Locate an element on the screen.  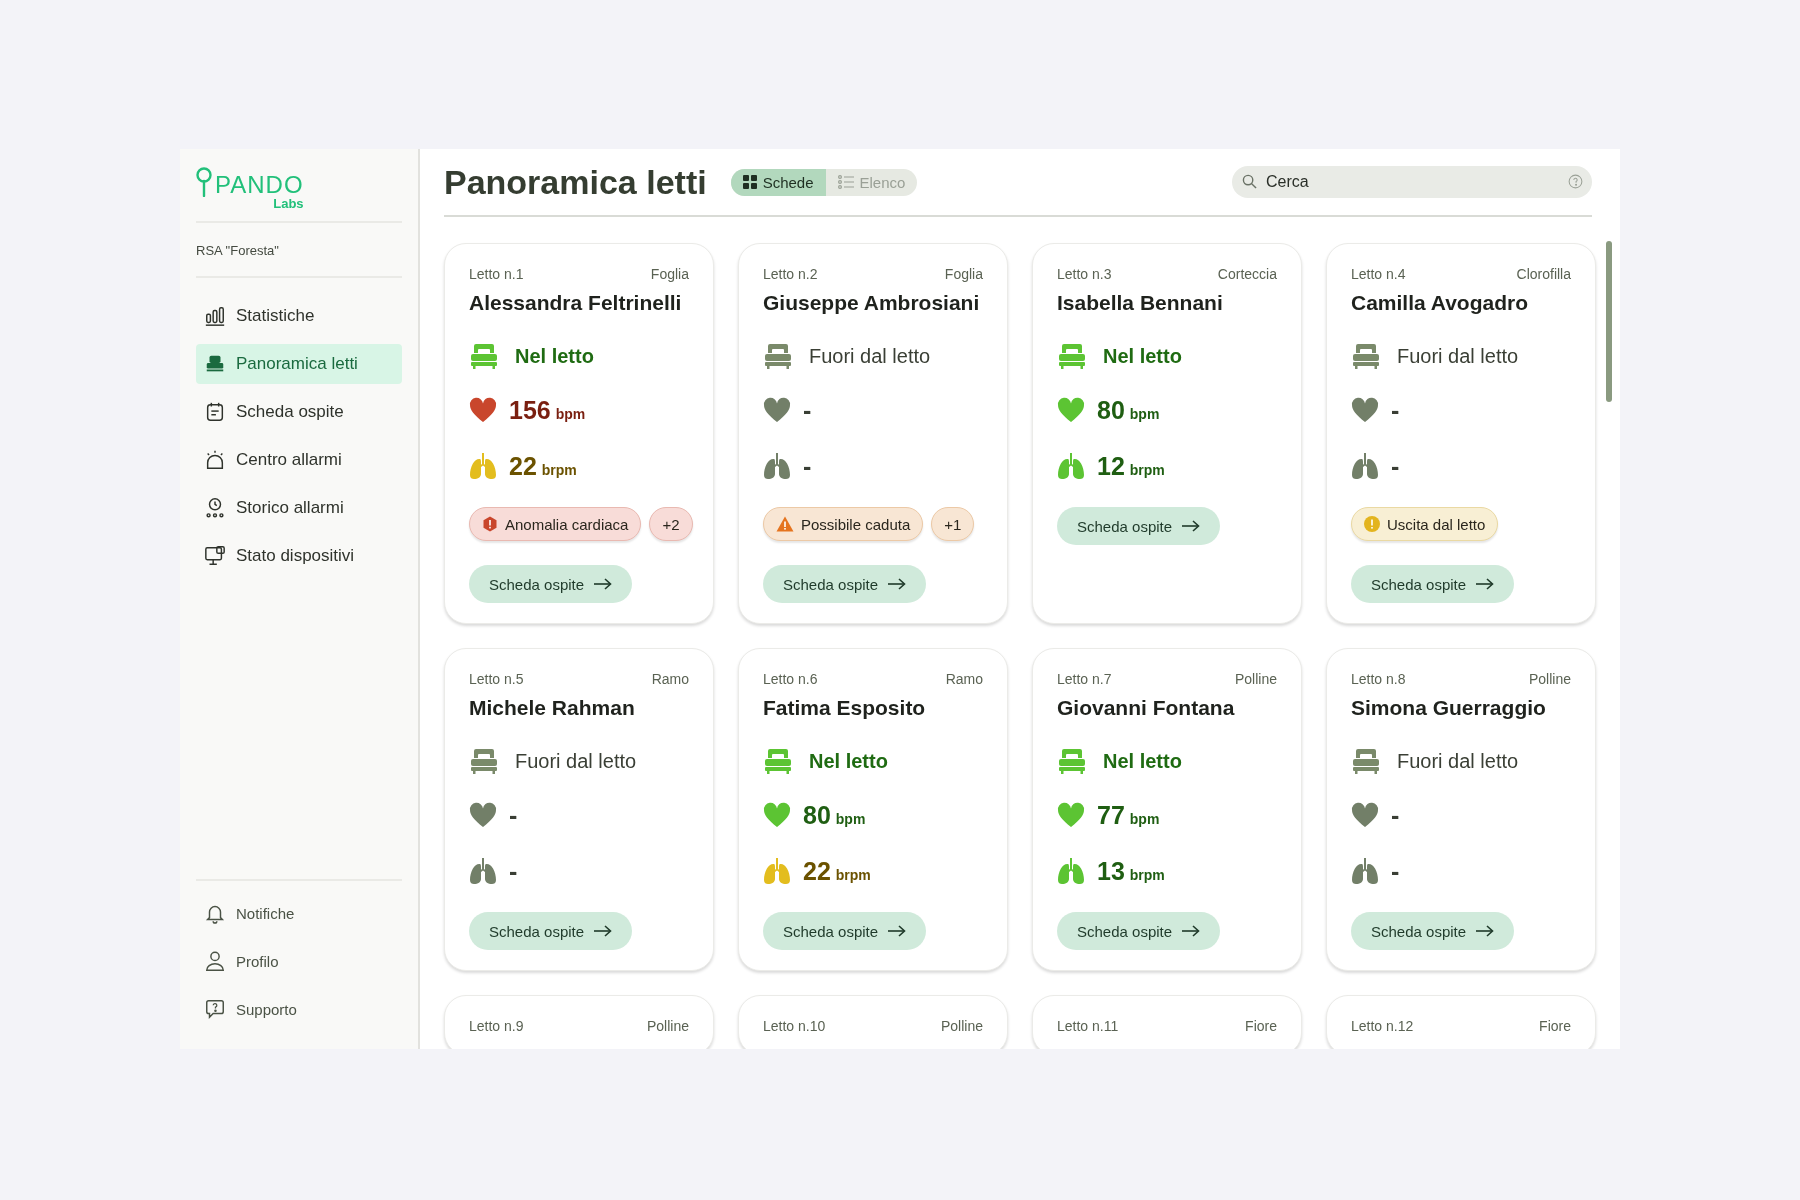
bed-number: Letto n.11 is located at coordinates (1088, 1026).